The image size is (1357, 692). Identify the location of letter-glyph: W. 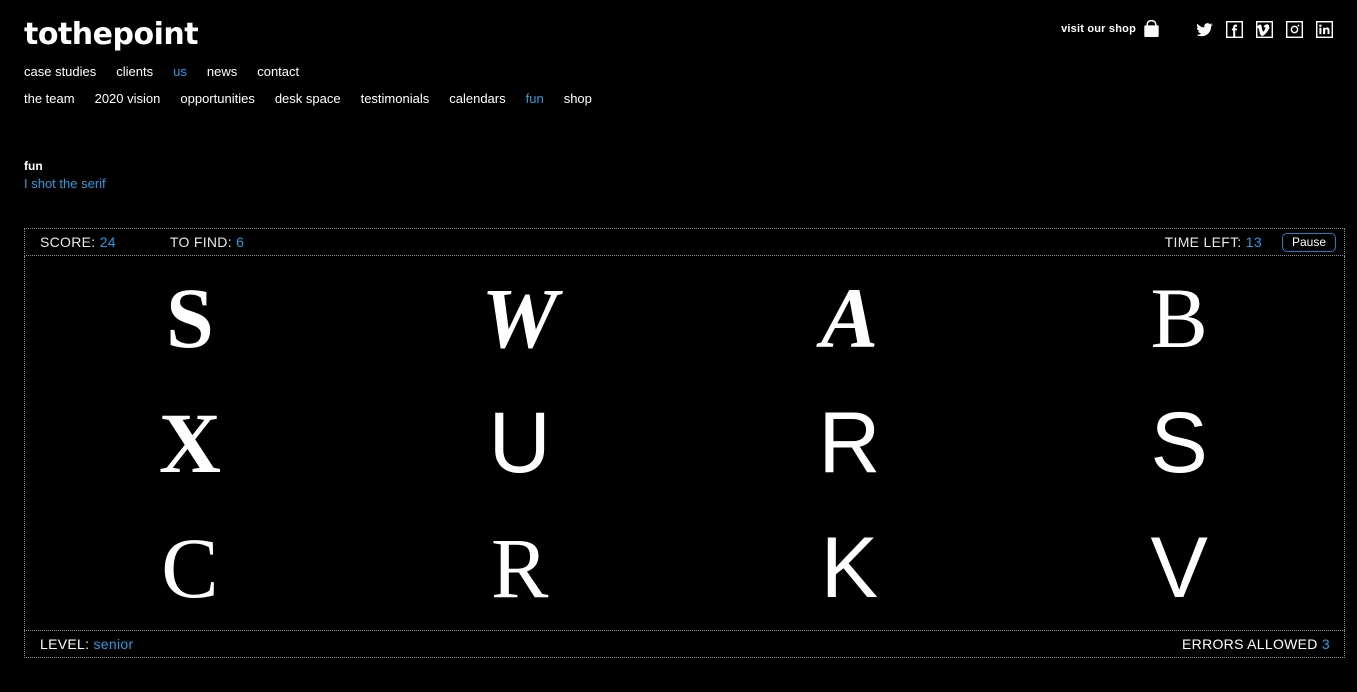
(519, 318).